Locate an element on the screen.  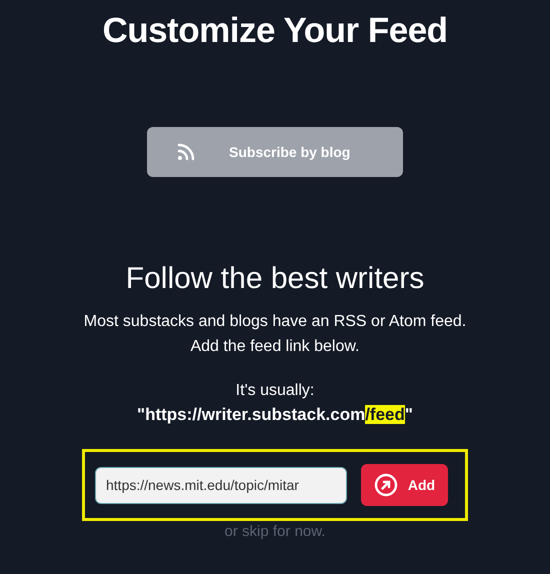
skip-link: or skip for now. is located at coordinates (275, 531).